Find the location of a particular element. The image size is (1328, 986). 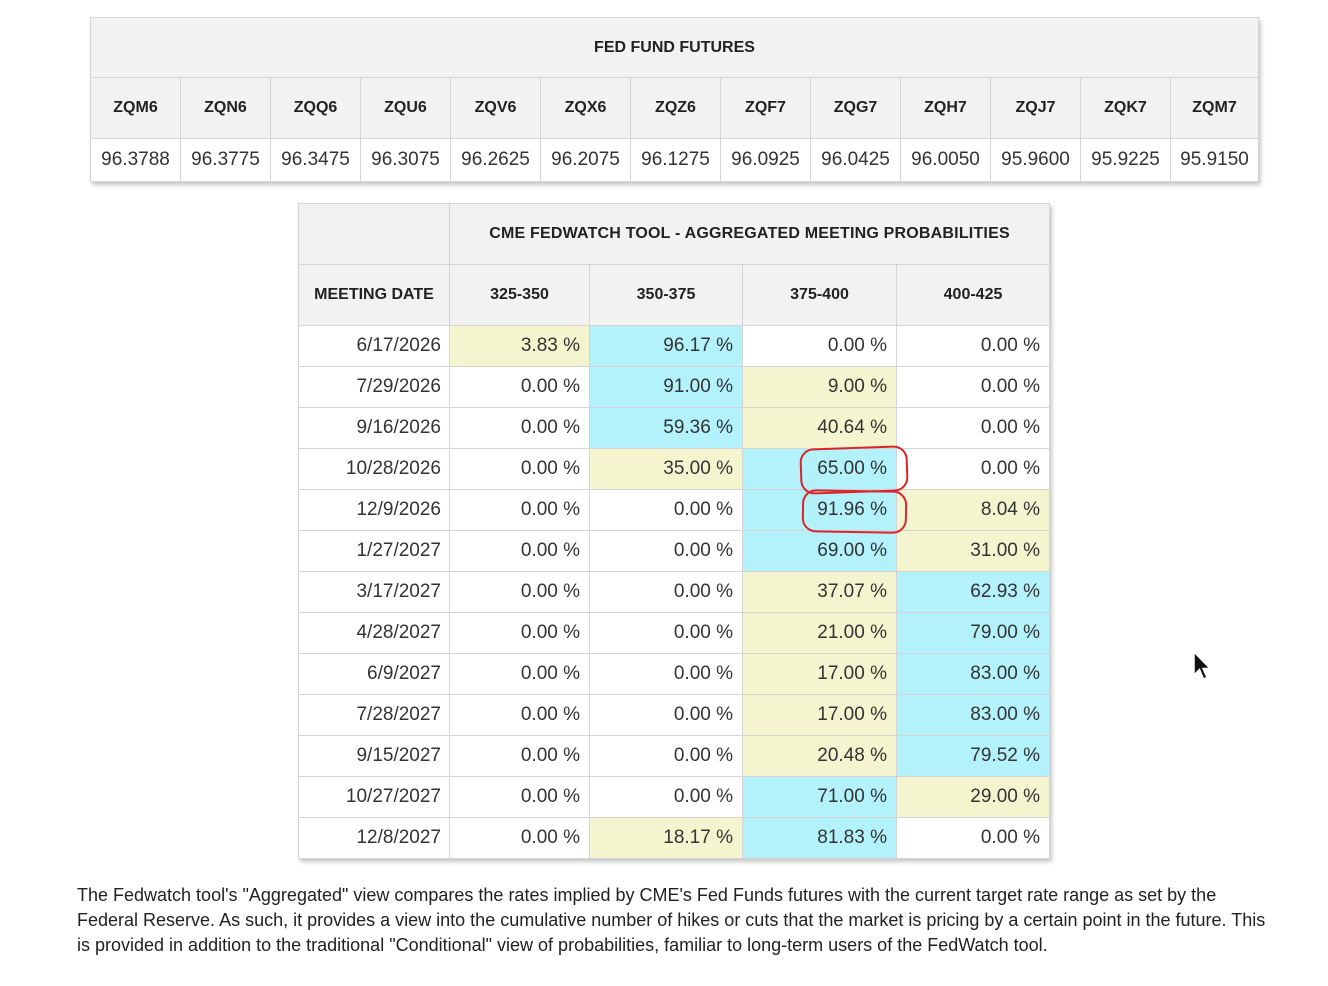

futures-table-title: FED FUND FUTURES is located at coordinates (674, 47).